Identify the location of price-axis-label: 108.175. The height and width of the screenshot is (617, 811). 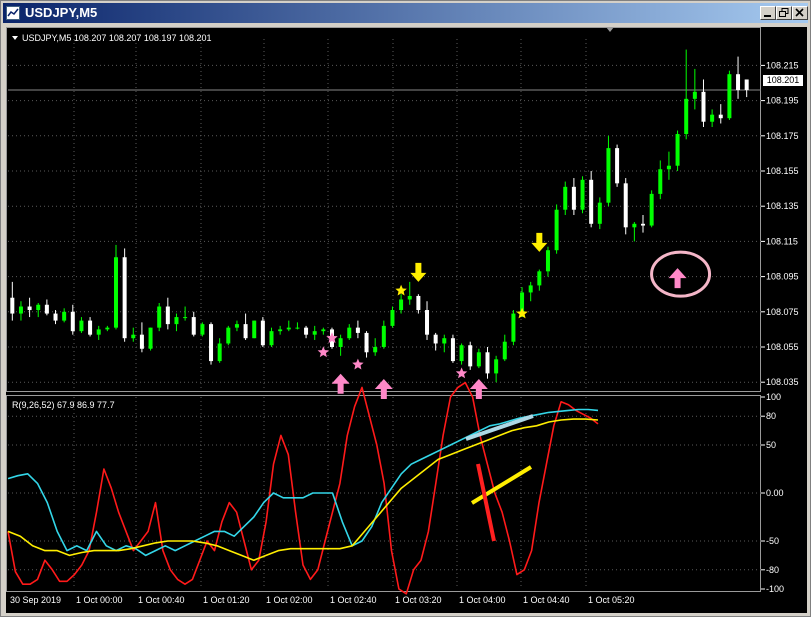
(782, 136).